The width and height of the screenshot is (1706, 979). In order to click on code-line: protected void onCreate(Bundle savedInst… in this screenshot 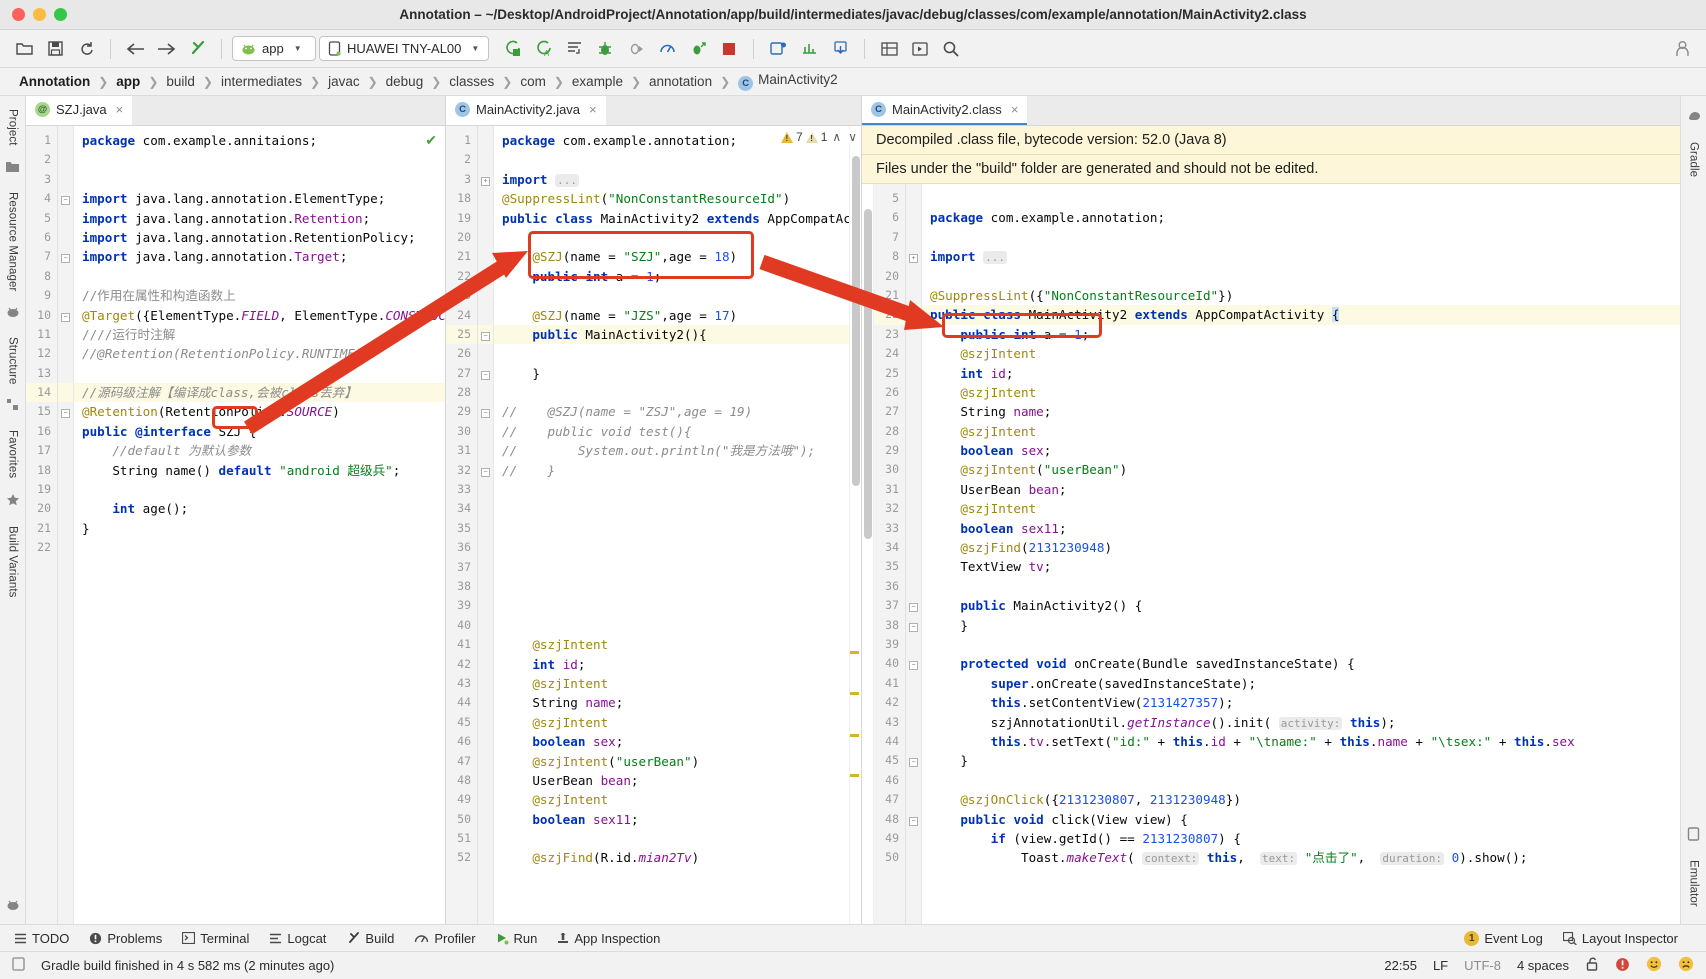, I will do `click(1301, 663)`.